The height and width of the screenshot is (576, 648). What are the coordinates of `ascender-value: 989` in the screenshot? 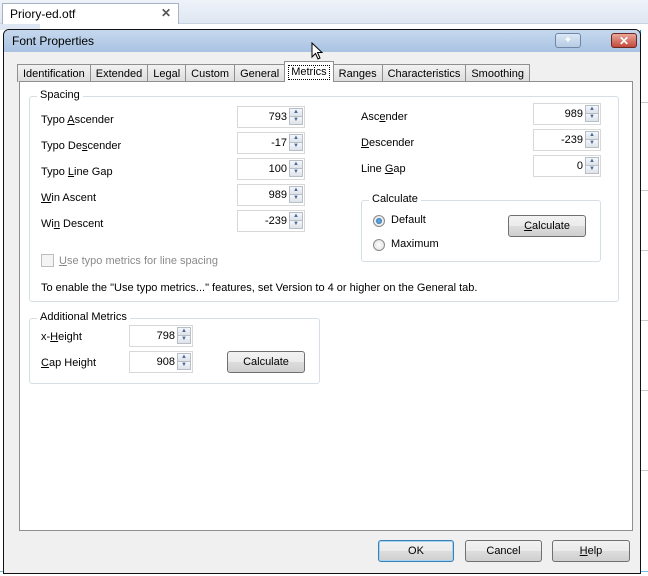 It's located at (574, 114).